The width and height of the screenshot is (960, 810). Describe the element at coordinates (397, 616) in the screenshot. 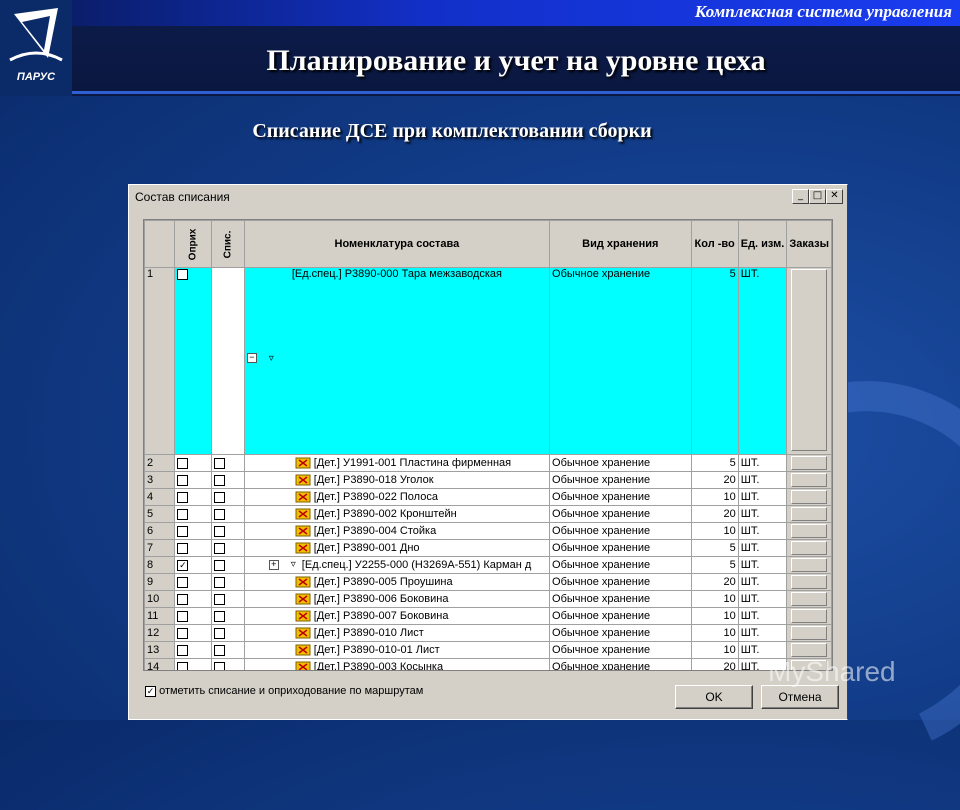

I see `nomenclature-cell: [Дет.] Р3890-007 Боковина` at that location.